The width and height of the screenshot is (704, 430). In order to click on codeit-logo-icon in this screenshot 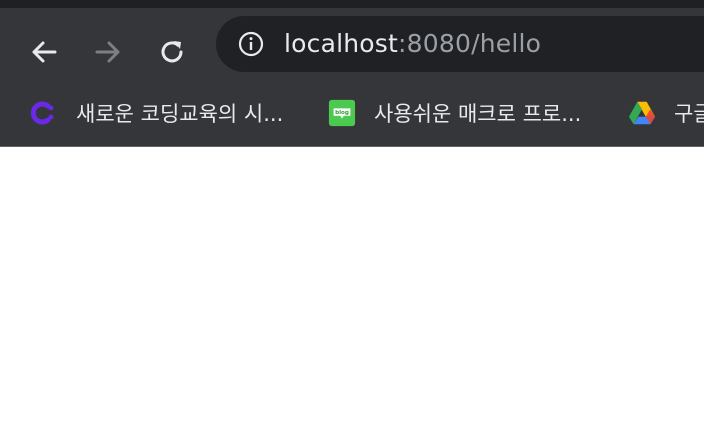, I will do `click(44, 113)`.